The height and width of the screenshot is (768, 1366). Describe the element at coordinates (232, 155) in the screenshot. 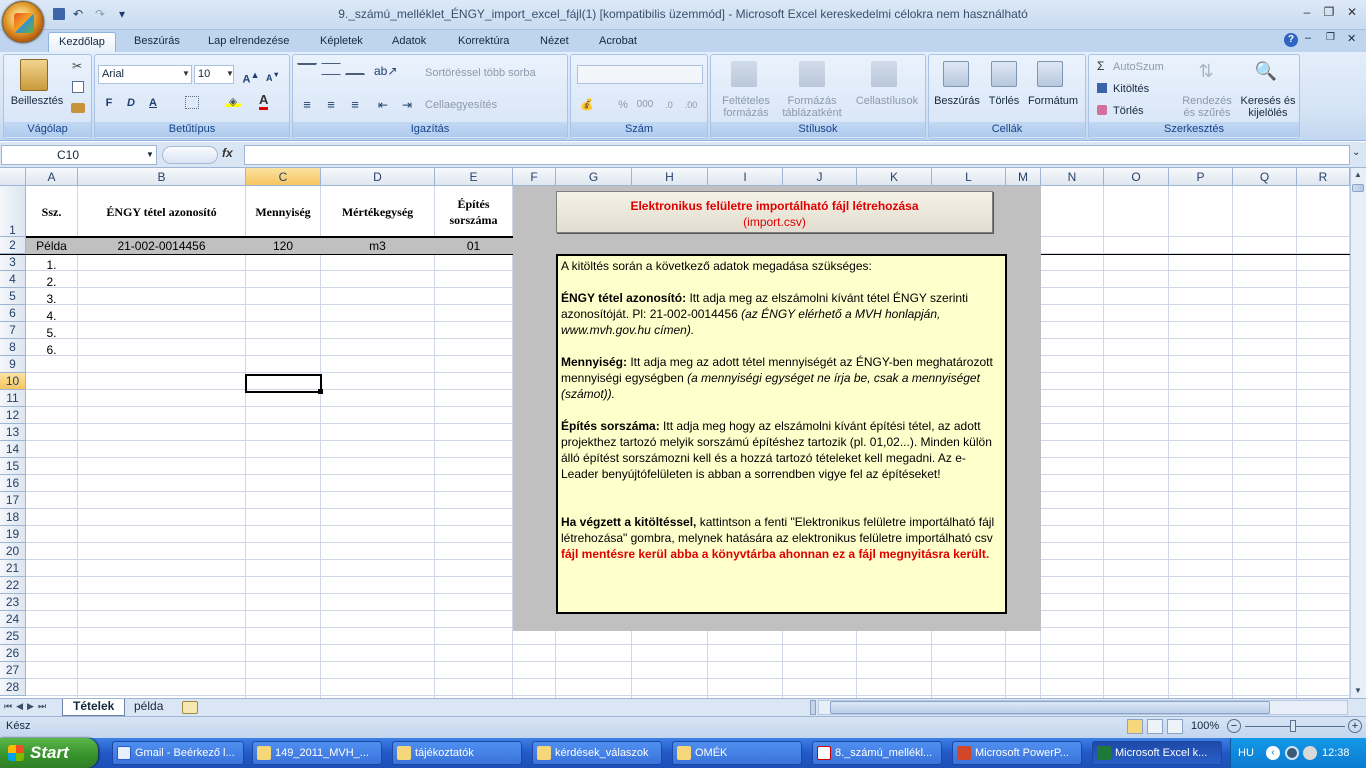

I see `insert-function-button: fx` at that location.